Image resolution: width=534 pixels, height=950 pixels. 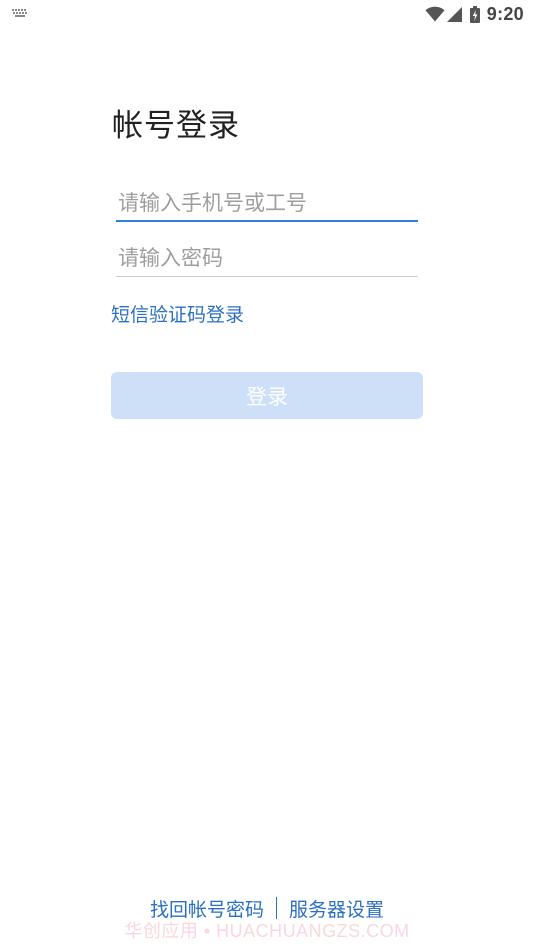 What do you see at coordinates (267, 931) in the screenshot?
I see `watermark: 华创应用 • HUACHUANGZS.COM` at bounding box center [267, 931].